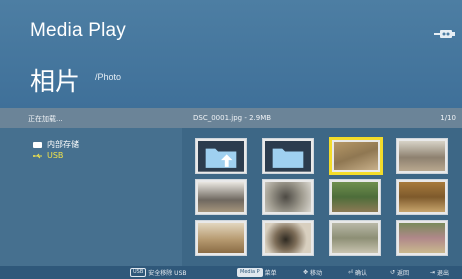 This screenshot has width=462, height=279. I want to click on app-title: Media Play, so click(78, 30).